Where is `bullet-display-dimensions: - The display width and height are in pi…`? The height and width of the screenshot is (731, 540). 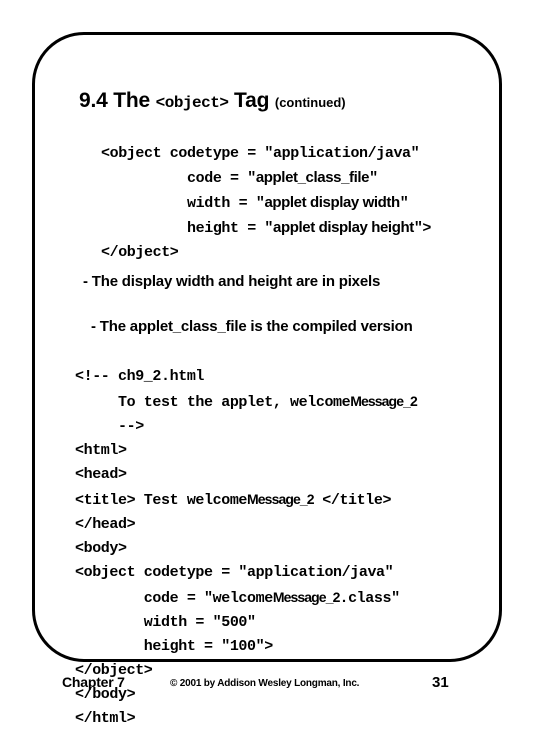 bullet-display-dimensions: - The display width and height are in pi… is located at coordinates (232, 281).